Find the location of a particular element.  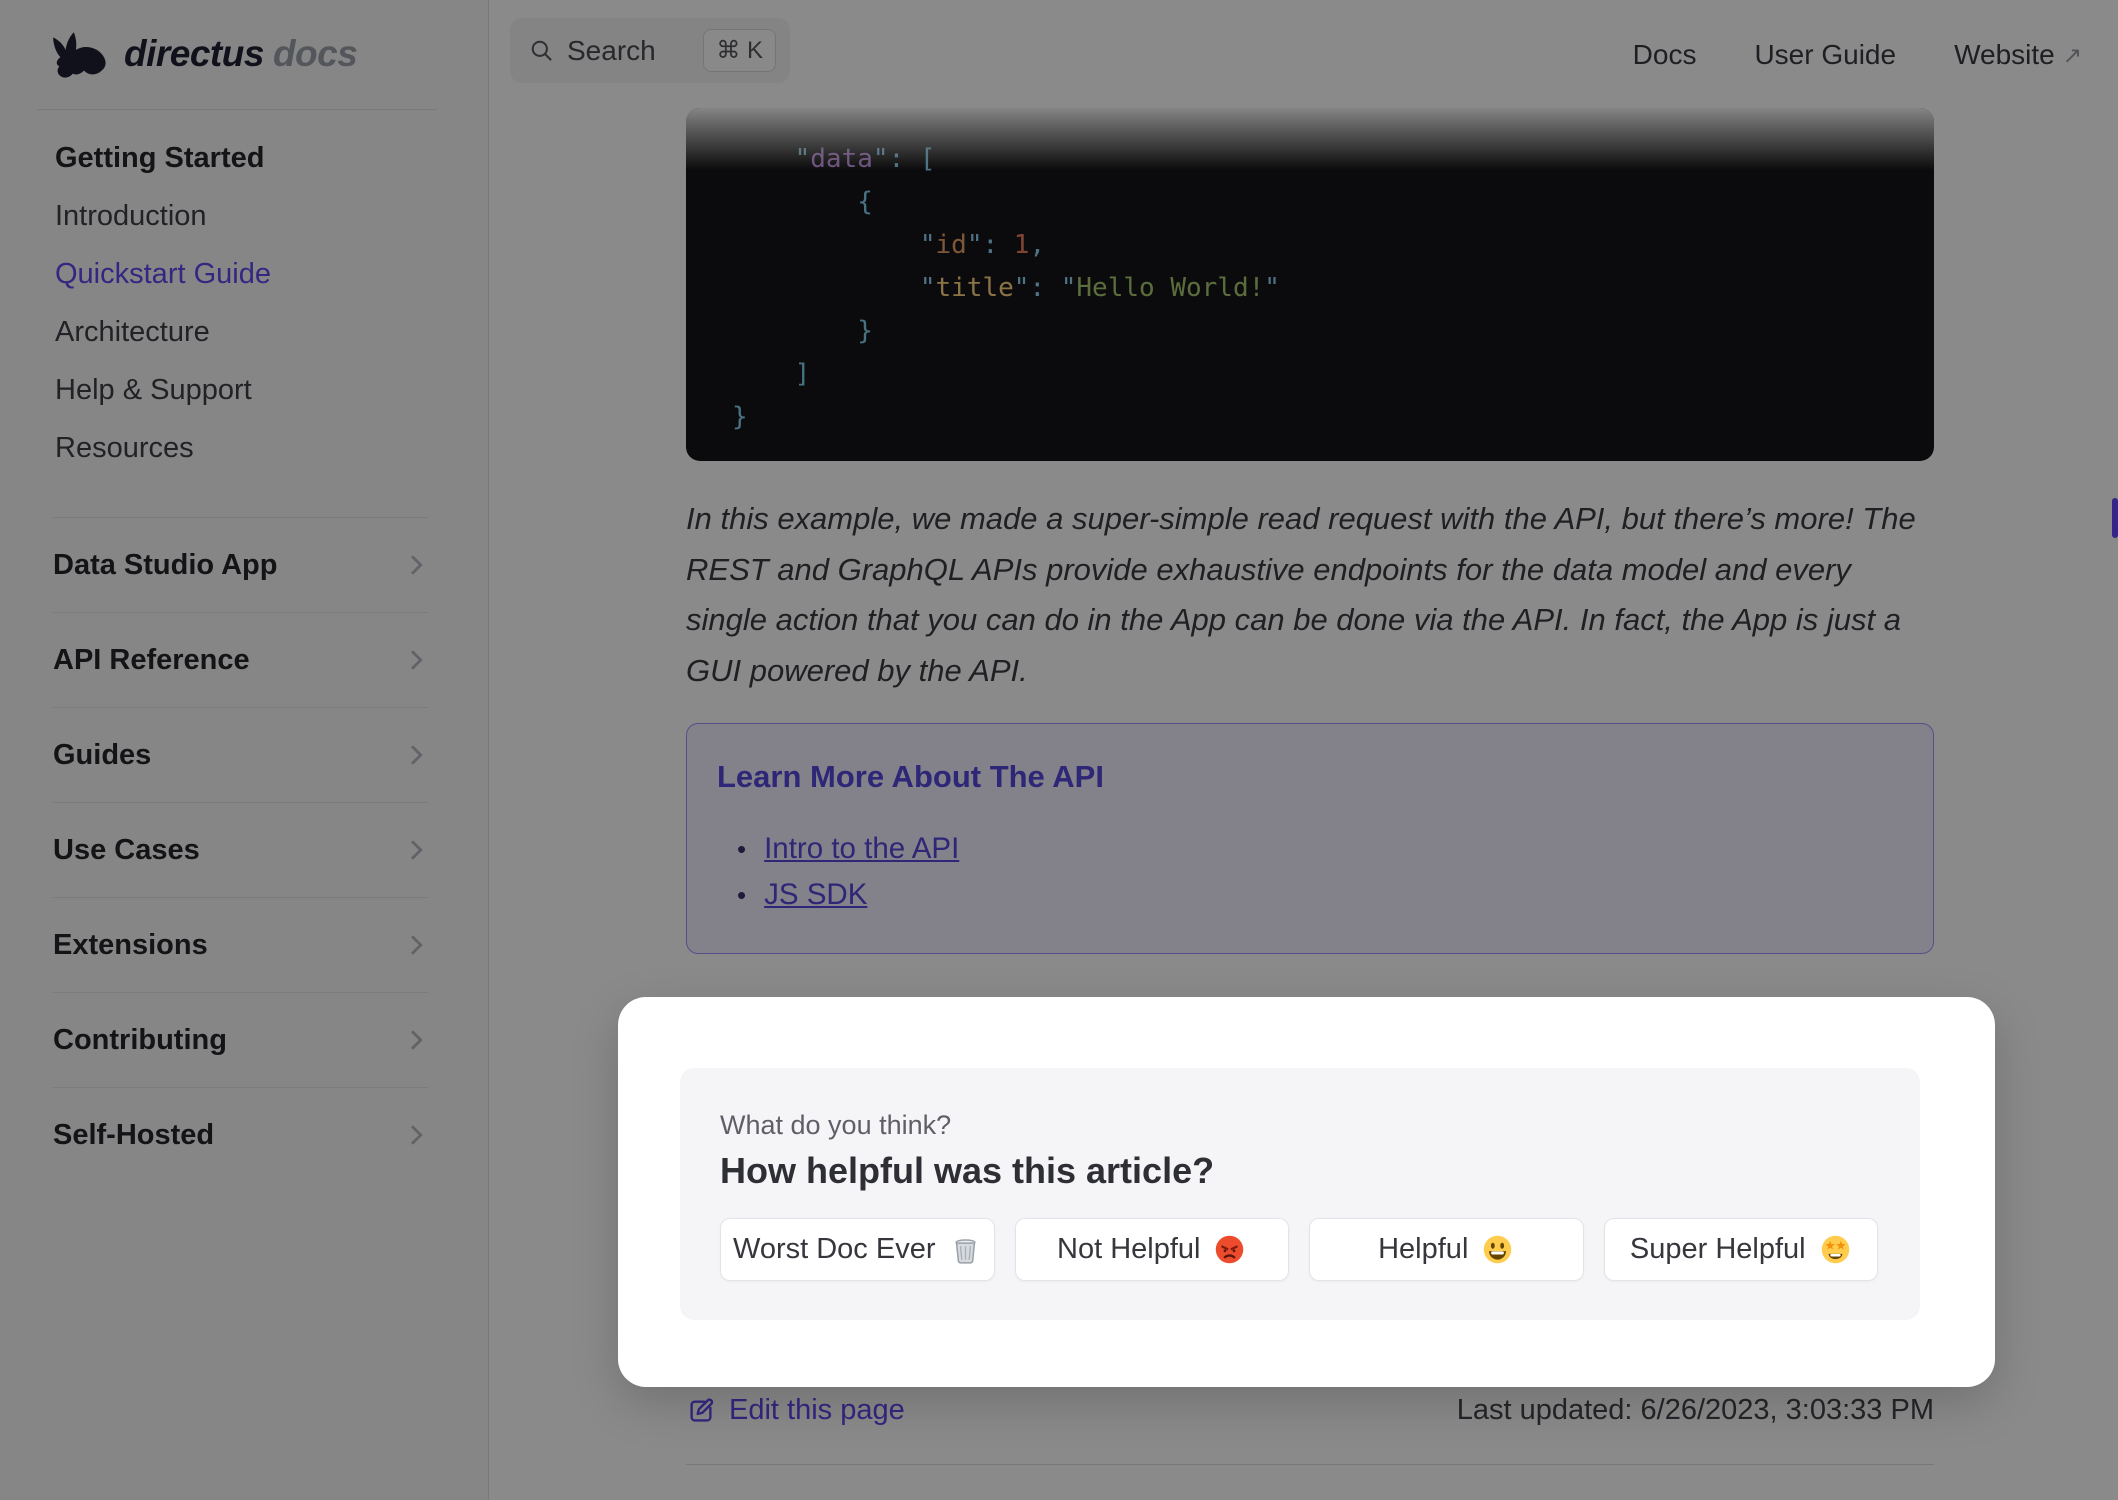

nav-link-user-guide: User Guide is located at coordinates (1825, 55).